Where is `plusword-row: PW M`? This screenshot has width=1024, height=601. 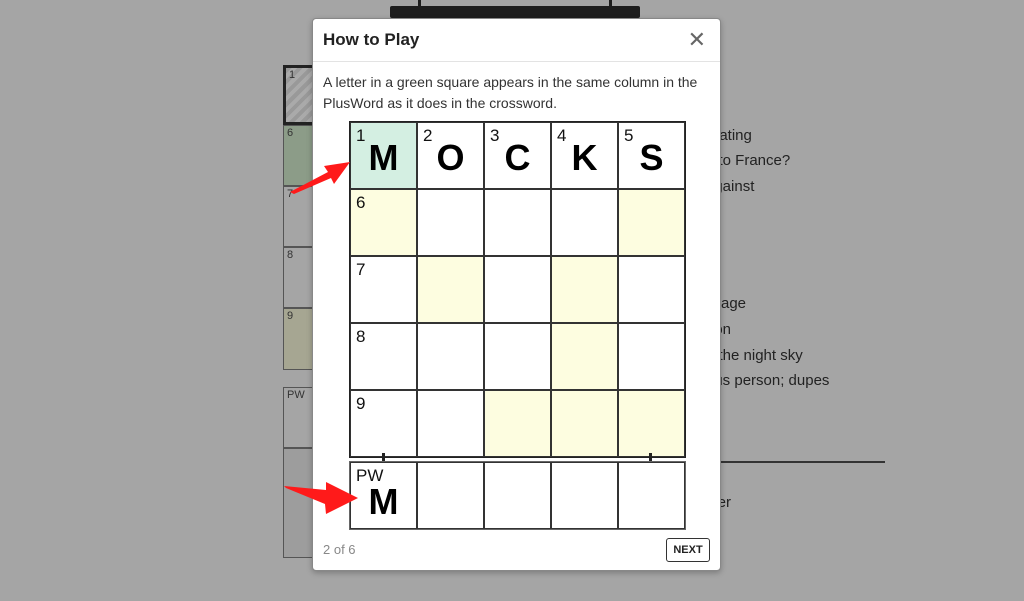
plusword-row: PW M is located at coordinates (517, 495).